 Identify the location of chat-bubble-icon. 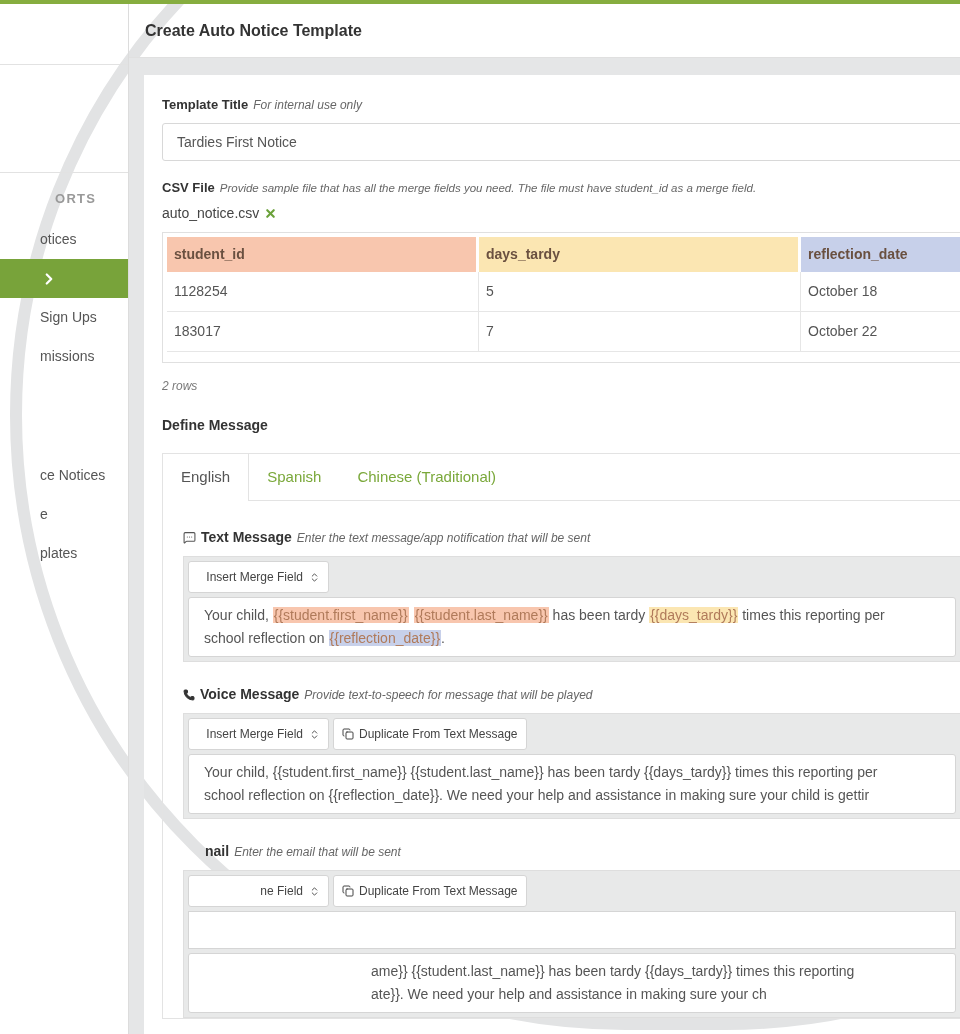
(189, 537).